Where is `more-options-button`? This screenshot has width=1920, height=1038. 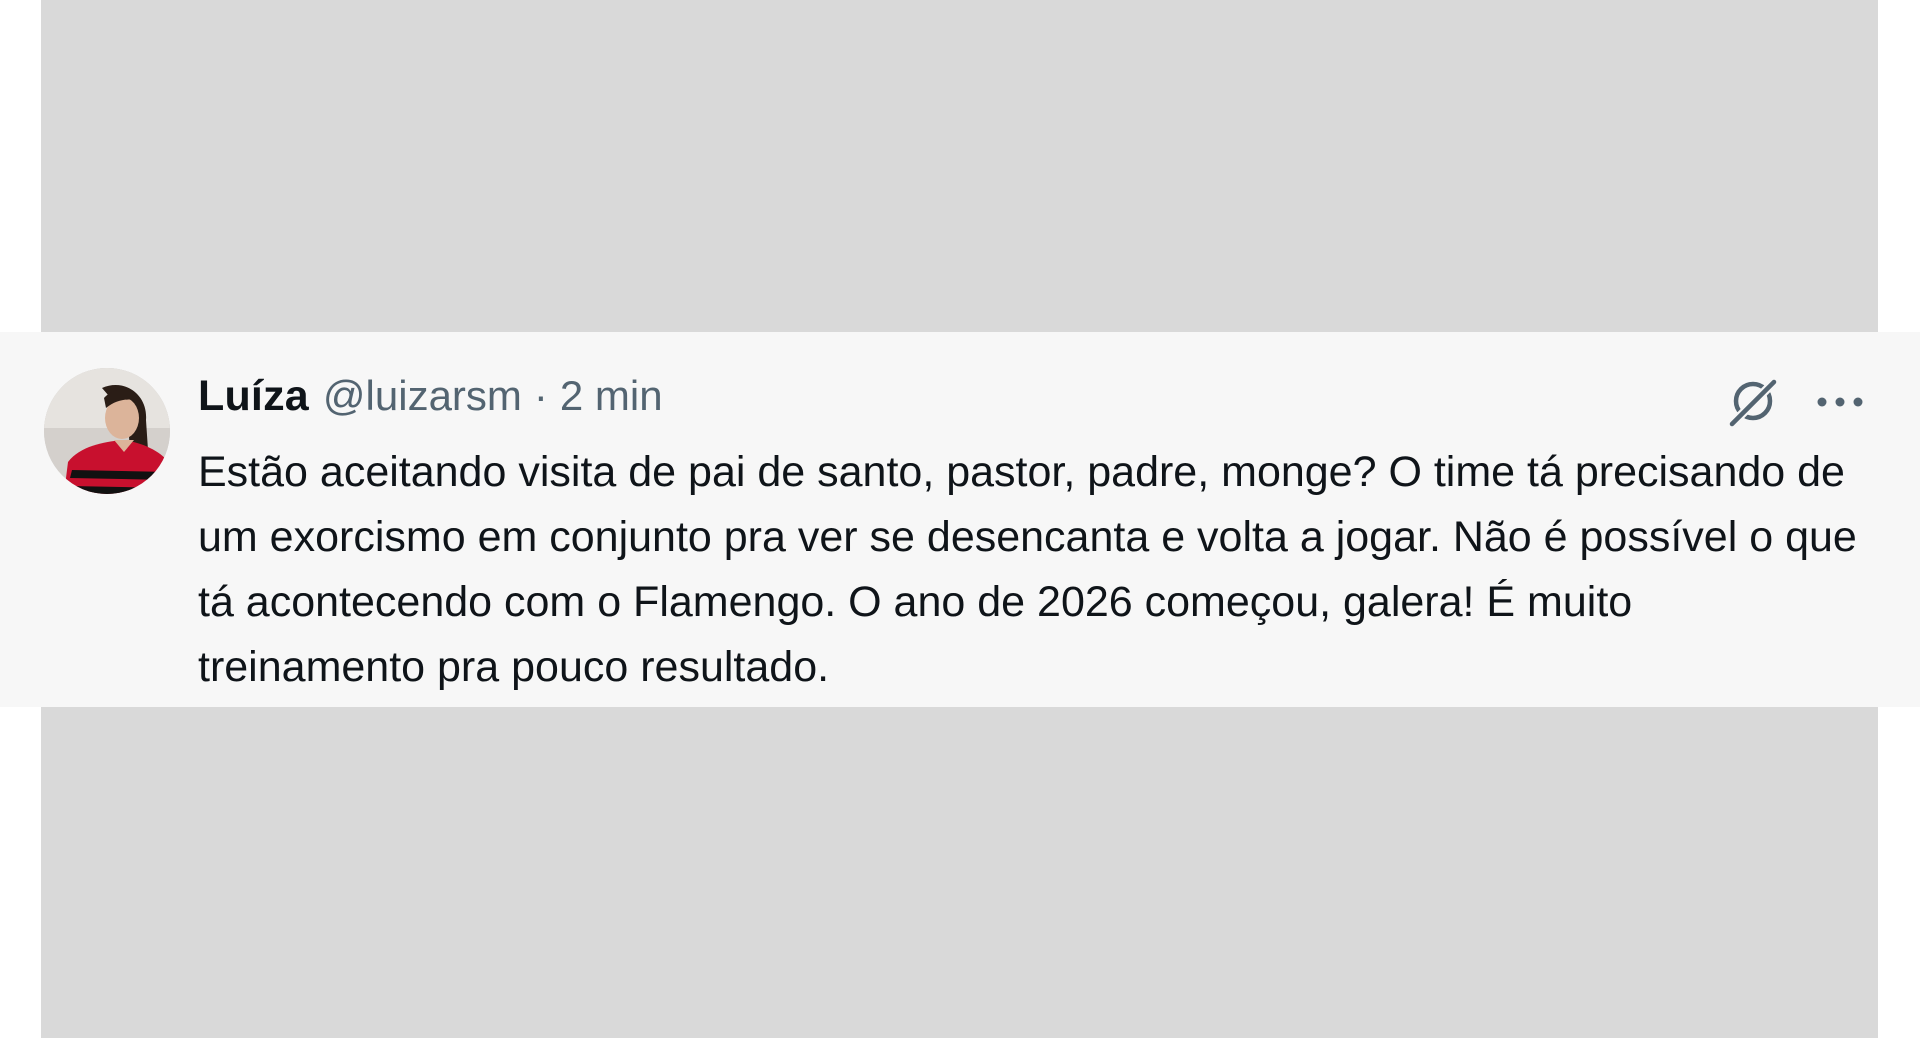
more-options-button is located at coordinates (1840, 402).